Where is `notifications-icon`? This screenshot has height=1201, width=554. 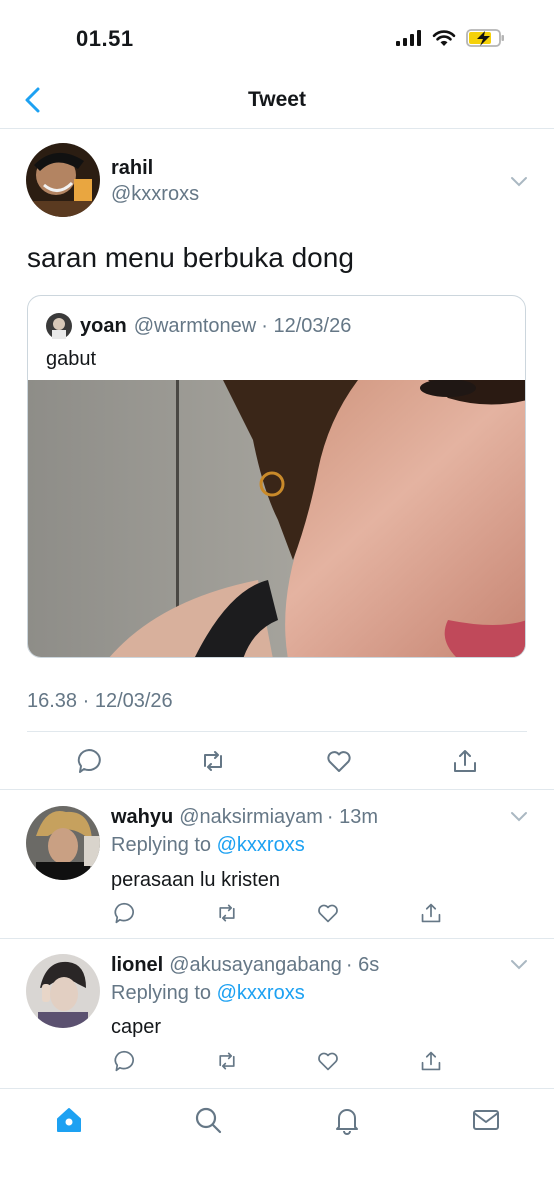 notifications-icon is located at coordinates (347, 1120).